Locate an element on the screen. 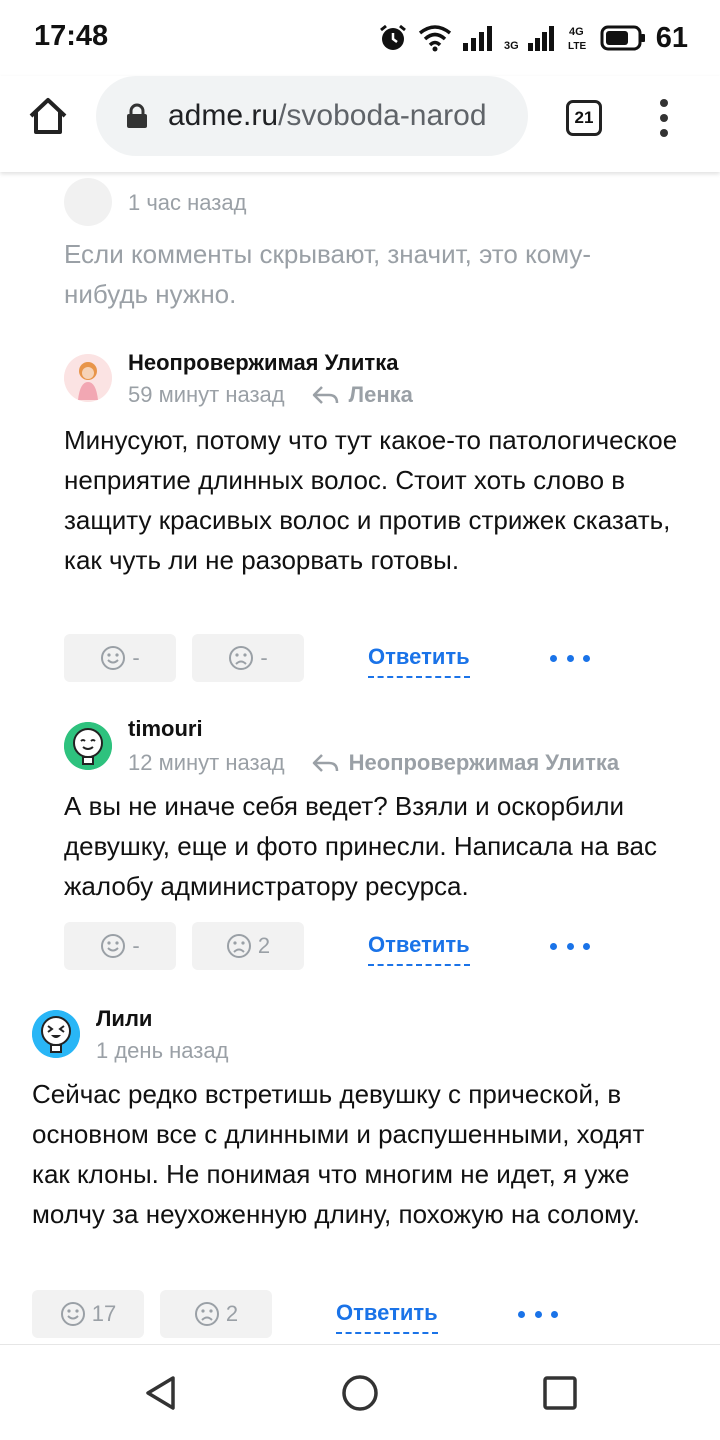 The width and height of the screenshot is (720, 1440). comment-meta: 59 минут назад Ленка is located at coordinates (270, 395).